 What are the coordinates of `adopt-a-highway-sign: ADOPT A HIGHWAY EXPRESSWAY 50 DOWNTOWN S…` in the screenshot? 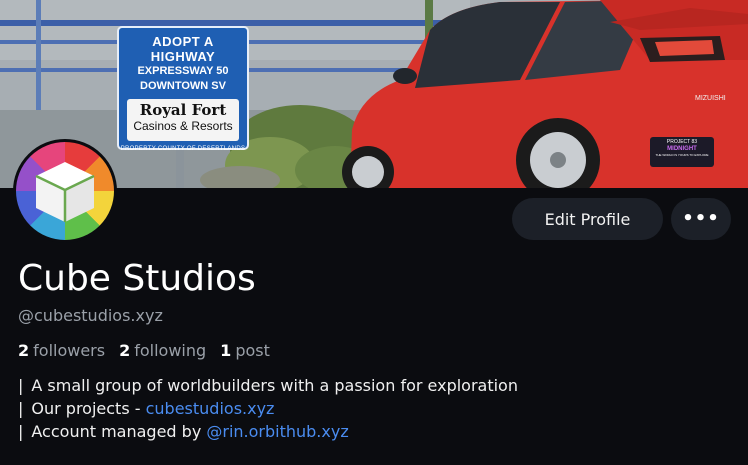 It's located at (183, 89).